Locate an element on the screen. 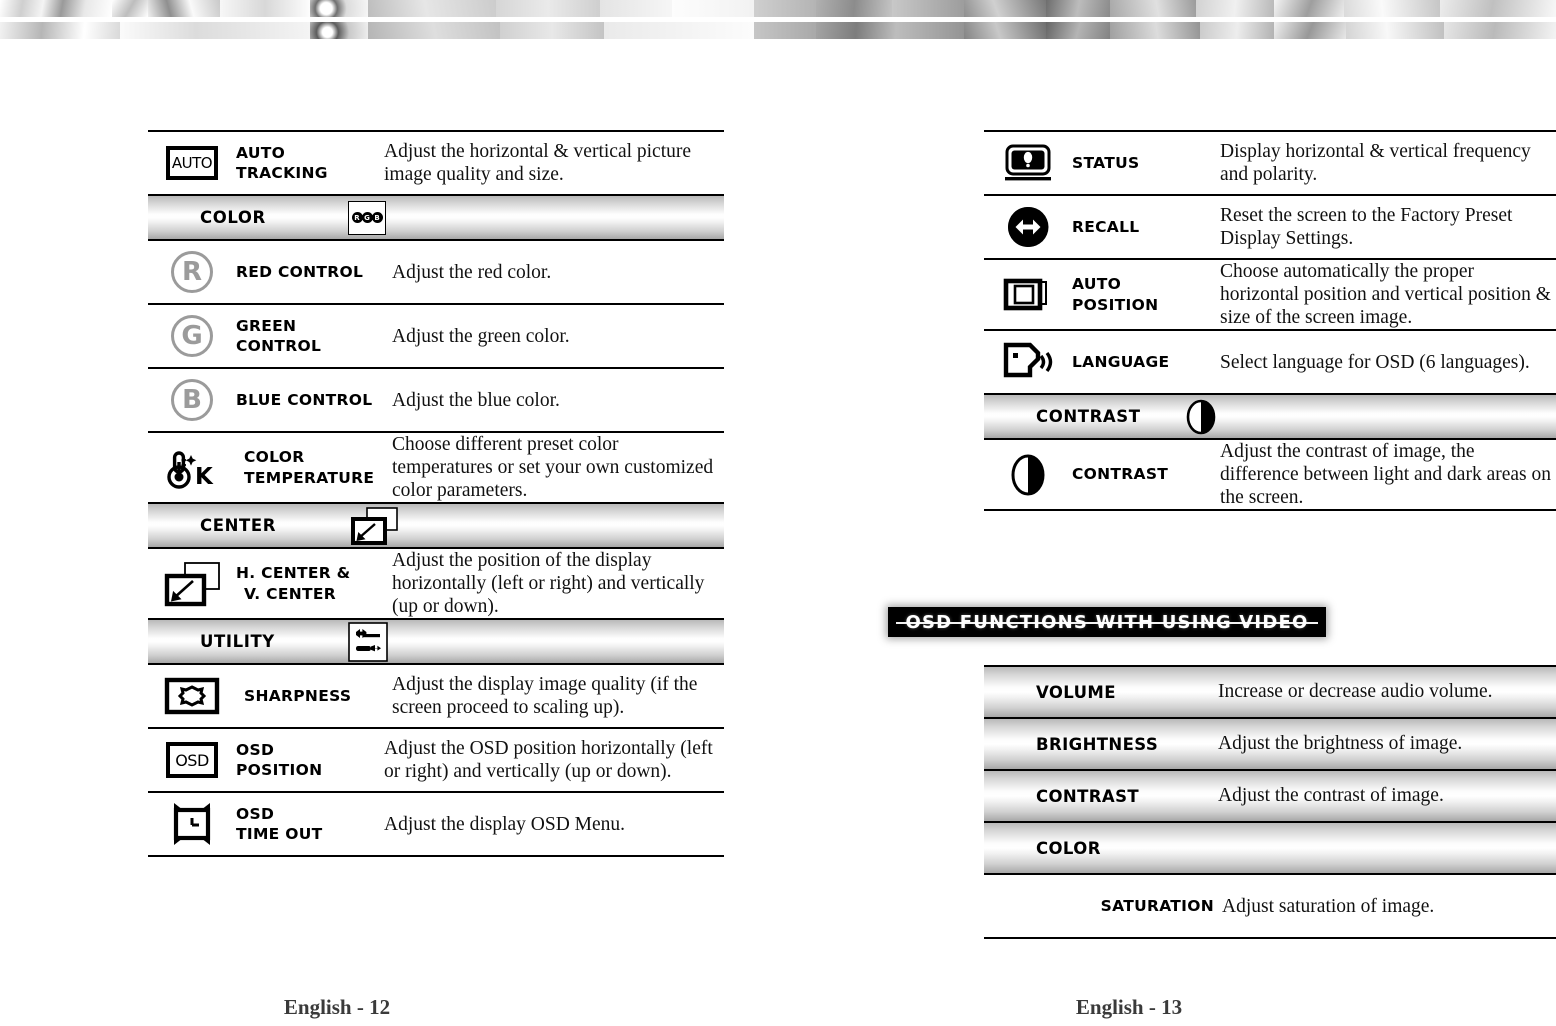 The height and width of the screenshot is (1026, 1556). table-row: R RED CONTROL Adjust the red color. is located at coordinates (436, 273).